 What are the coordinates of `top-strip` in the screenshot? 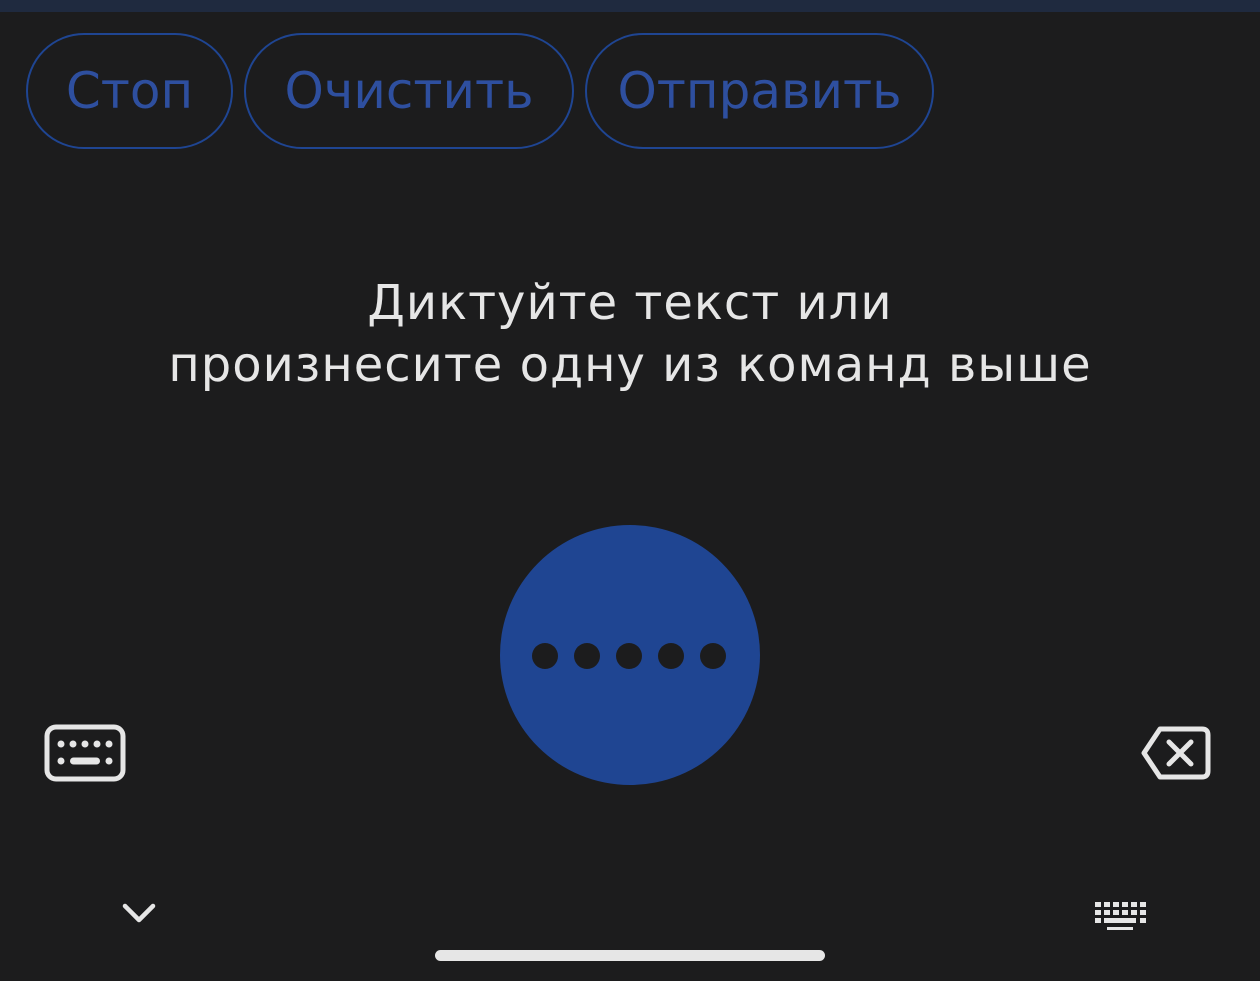 It's located at (630, 6).